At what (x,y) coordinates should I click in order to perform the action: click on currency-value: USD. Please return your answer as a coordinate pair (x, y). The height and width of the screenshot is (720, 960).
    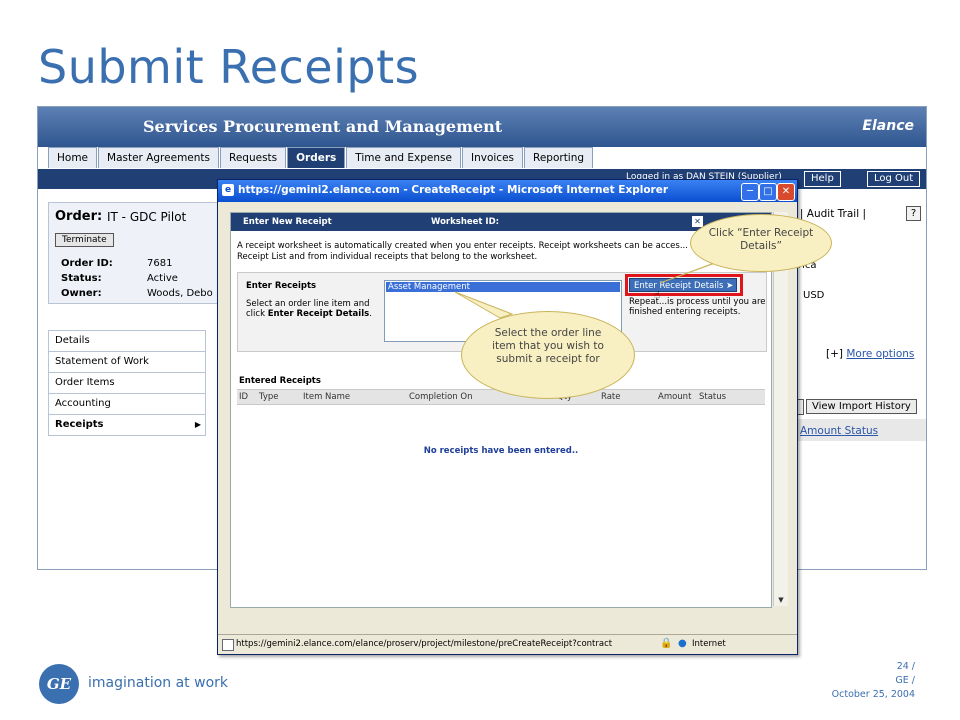
    Looking at the image, I should click on (814, 295).